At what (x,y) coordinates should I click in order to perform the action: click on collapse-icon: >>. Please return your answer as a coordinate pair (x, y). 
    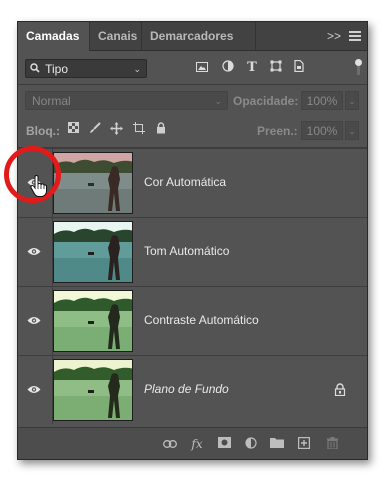
    Looking at the image, I should click on (334, 36).